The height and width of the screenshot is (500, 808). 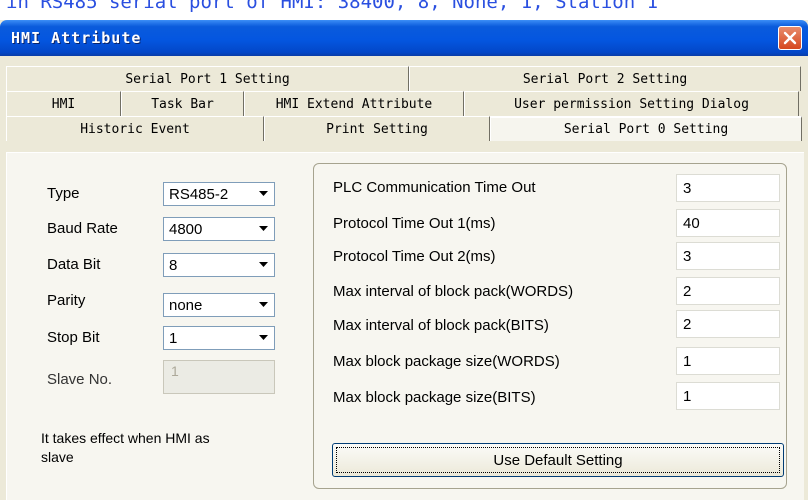 What do you see at coordinates (646, 128) in the screenshot?
I see `tab-serial-port-0: Serial Port 0 Setting` at bounding box center [646, 128].